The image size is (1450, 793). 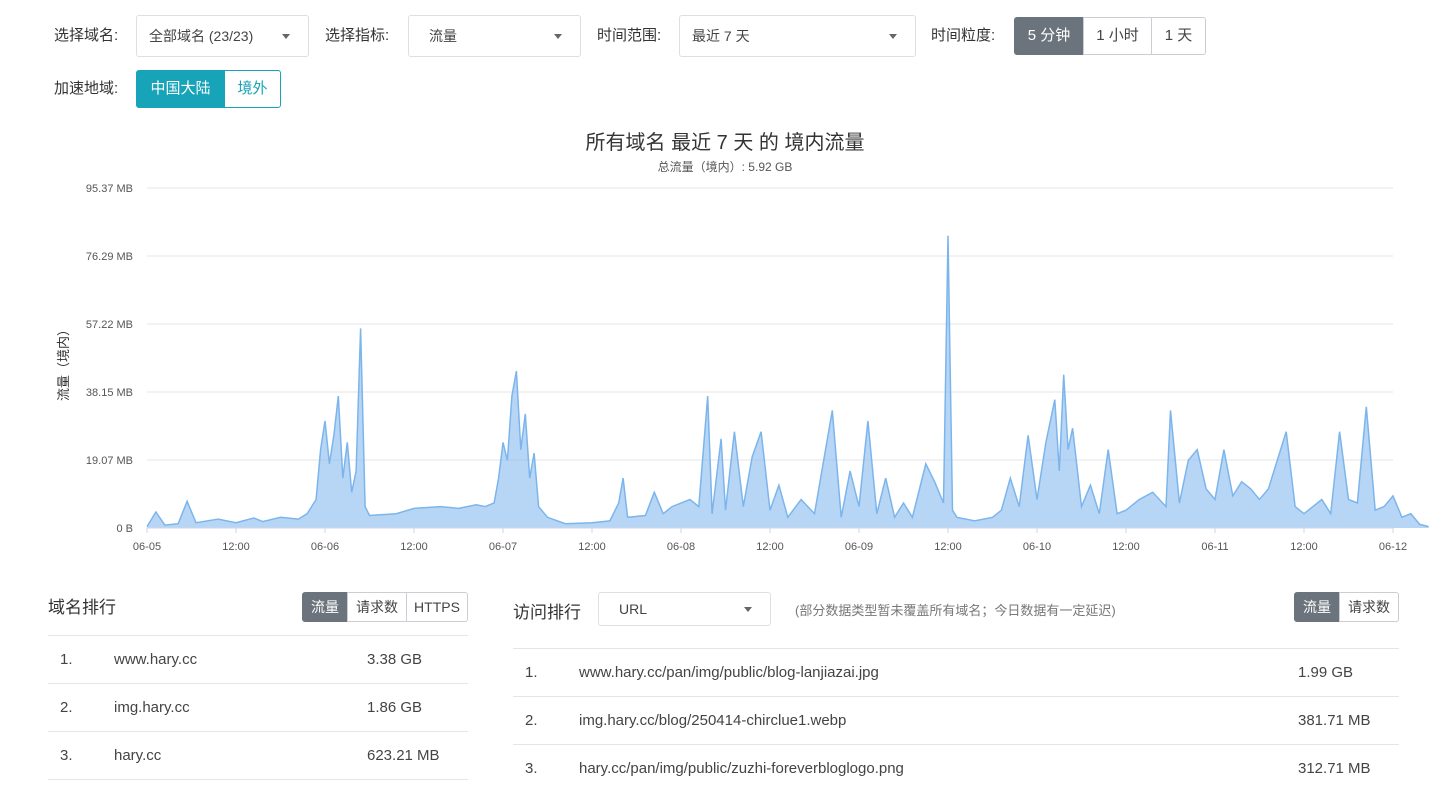 What do you see at coordinates (147, 547) in the screenshot?
I see `x-tick-label: 06-05` at bounding box center [147, 547].